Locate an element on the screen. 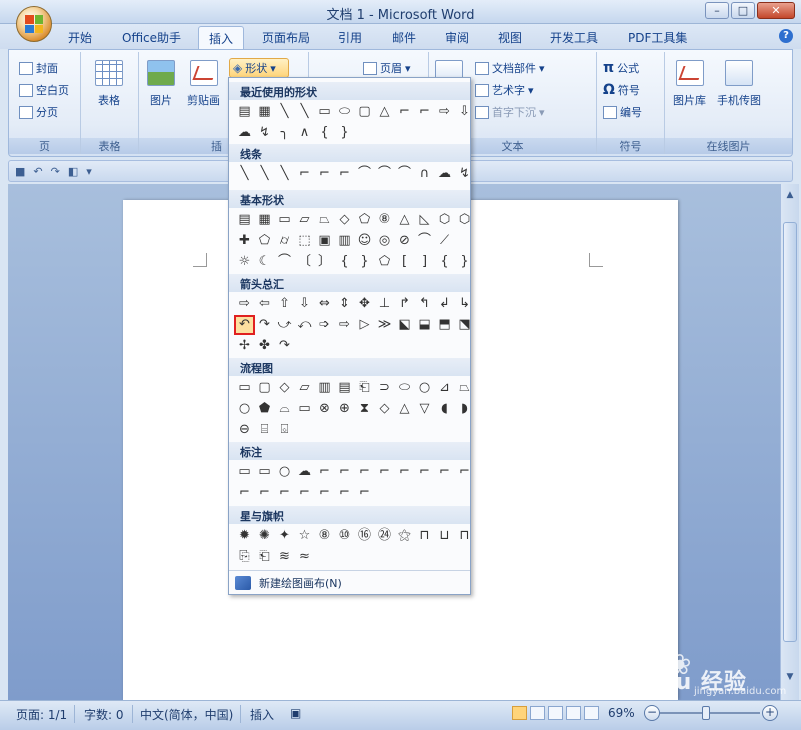  shape-item: ▱ is located at coordinates (304, 388).